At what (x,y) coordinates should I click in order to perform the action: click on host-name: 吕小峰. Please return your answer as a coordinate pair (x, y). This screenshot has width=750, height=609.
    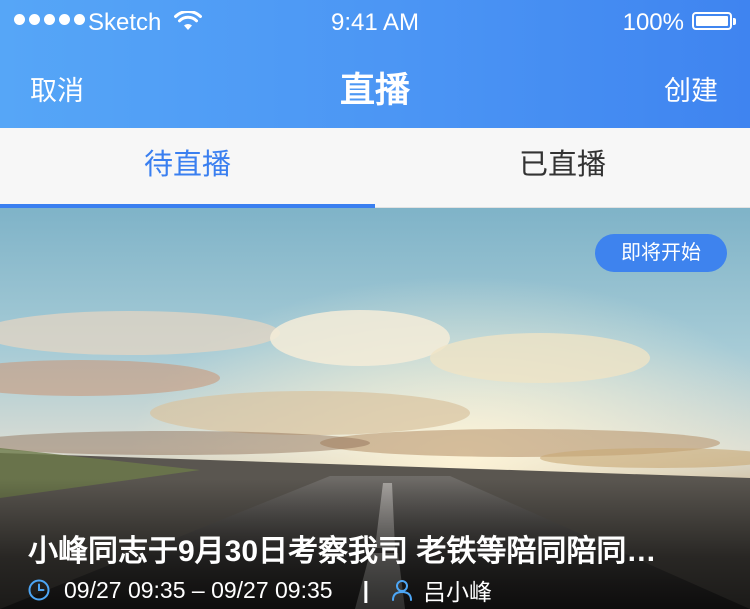
    Looking at the image, I should click on (458, 592).